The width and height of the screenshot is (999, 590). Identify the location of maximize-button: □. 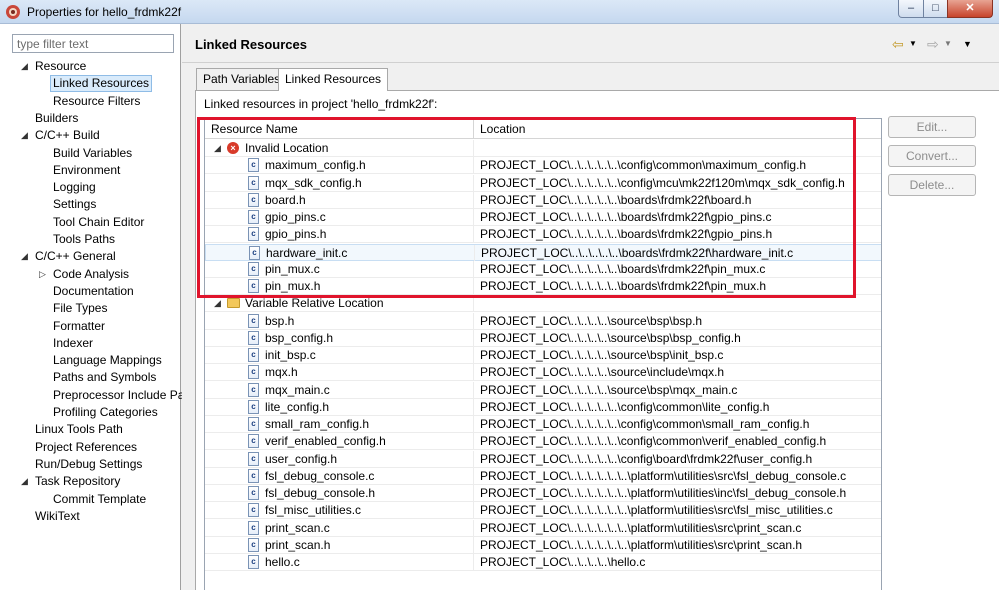
(935, 9).